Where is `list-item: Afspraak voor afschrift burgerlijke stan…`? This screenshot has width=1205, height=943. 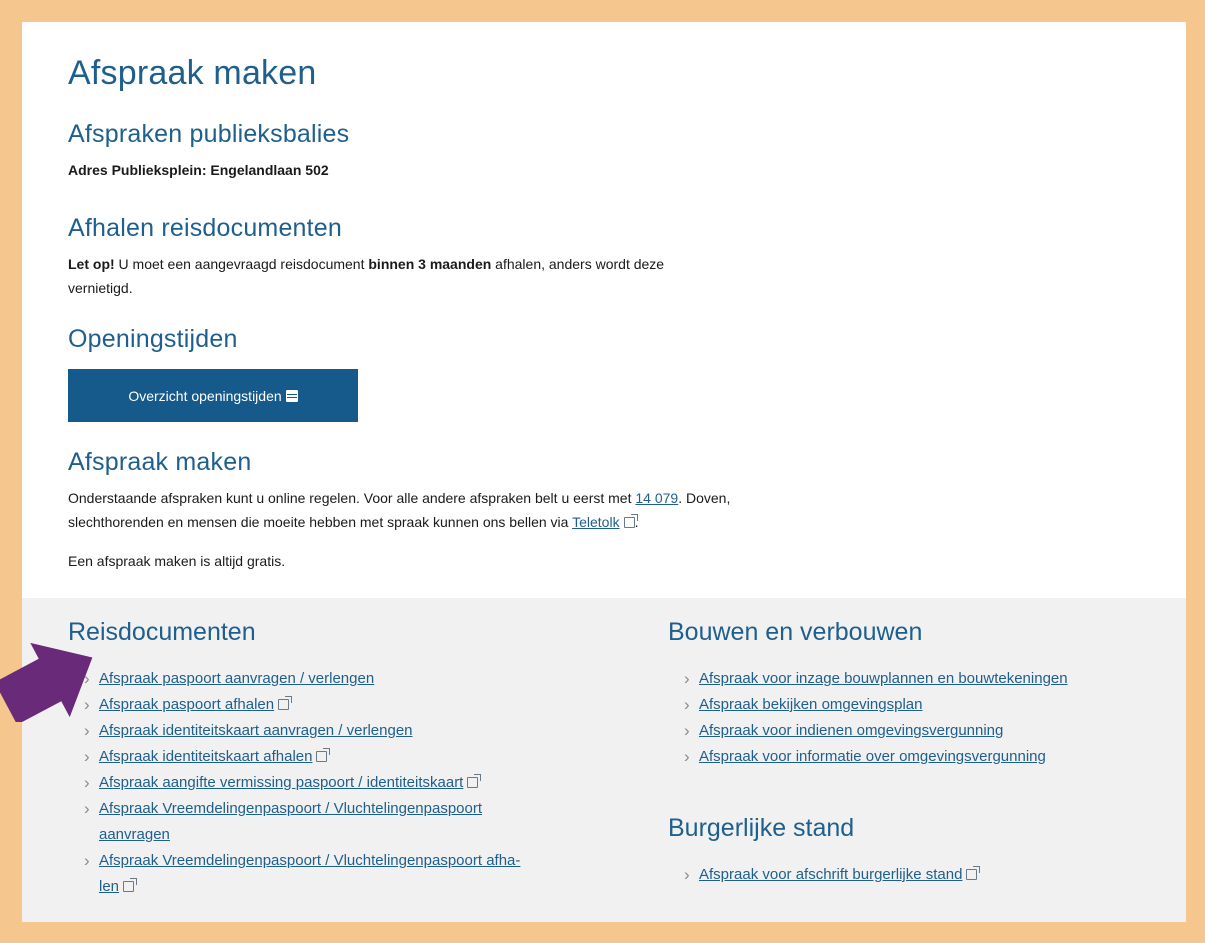 list-item: Afspraak voor afschrift burgerlijke stan… is located at coordinates (924, 875).